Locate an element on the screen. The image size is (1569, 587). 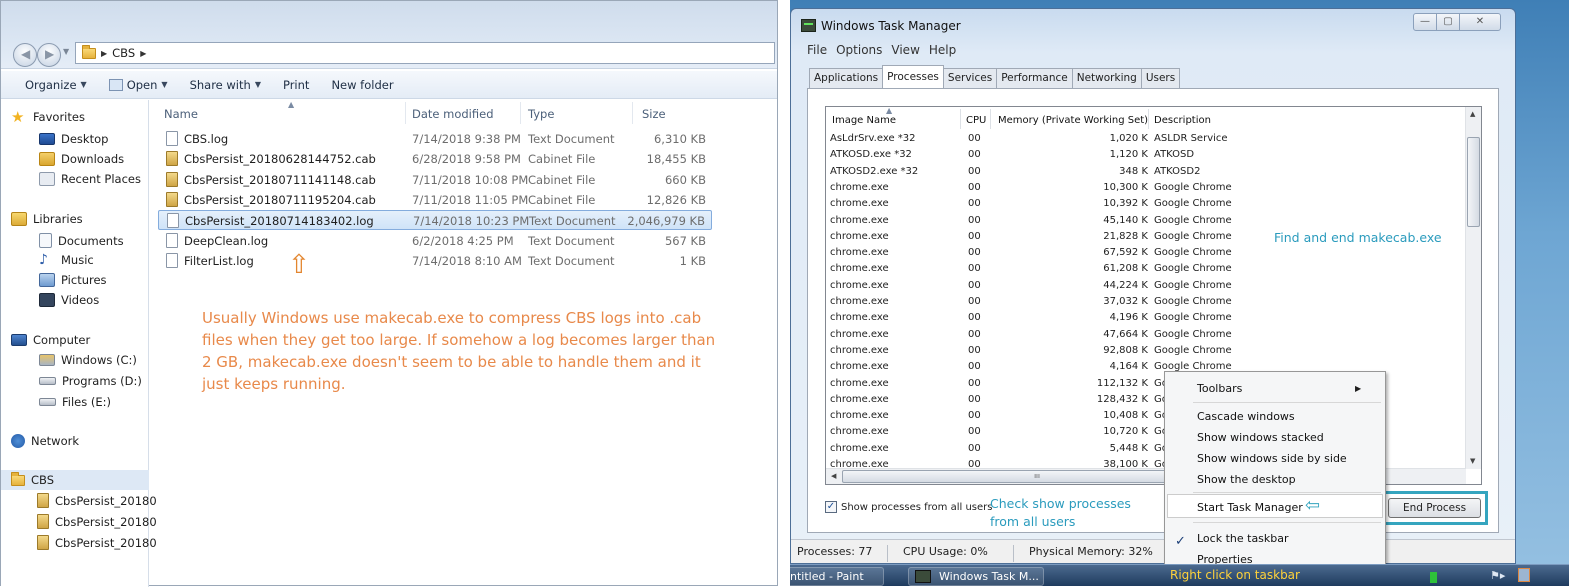
recent-pages-dropdown-icon: ▼ is located at coordinates (66, 51).